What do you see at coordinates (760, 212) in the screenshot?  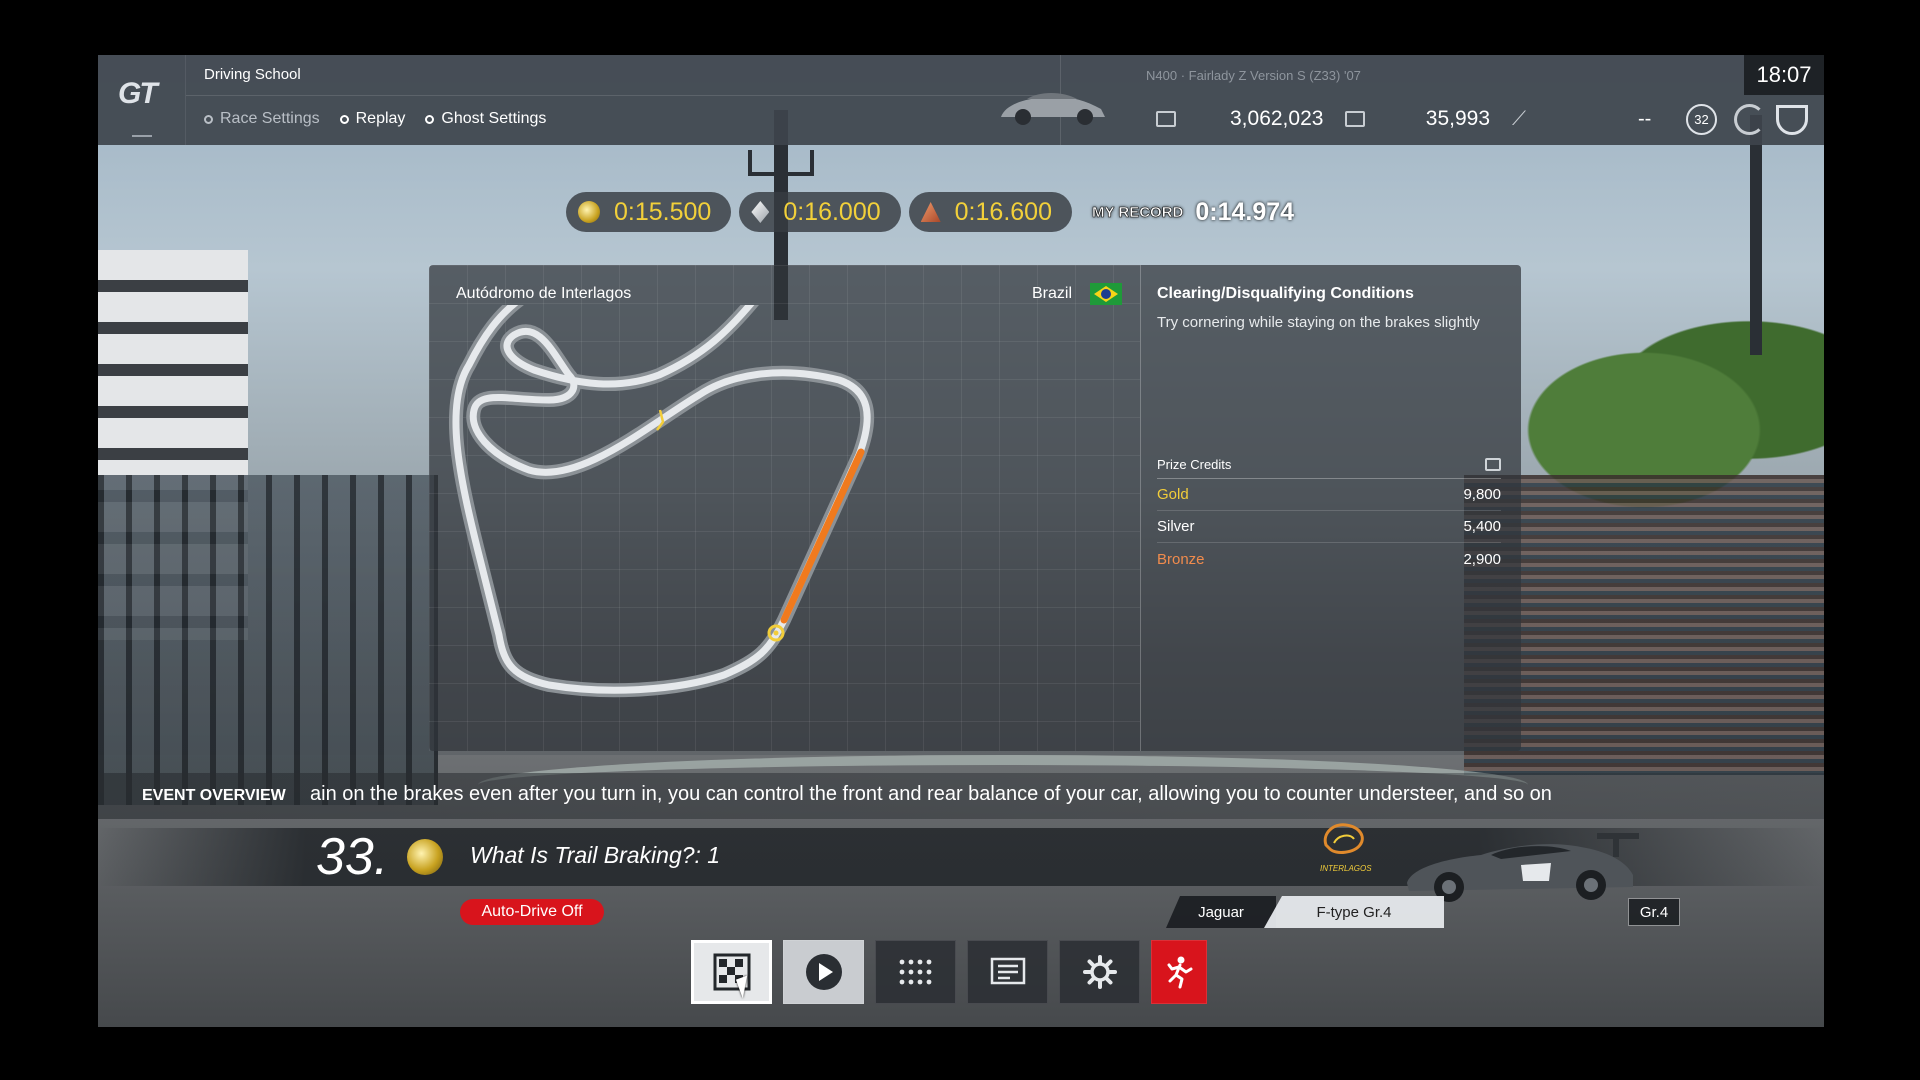 I see `silver-medal-icon` at bounding box center [760, 212].